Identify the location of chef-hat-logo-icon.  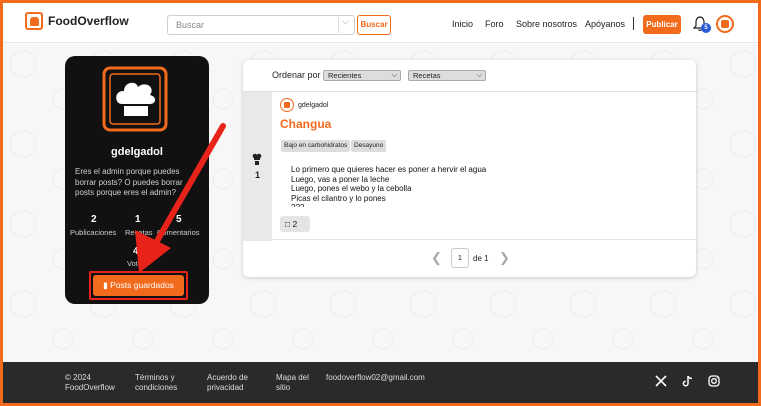
(34, 21).